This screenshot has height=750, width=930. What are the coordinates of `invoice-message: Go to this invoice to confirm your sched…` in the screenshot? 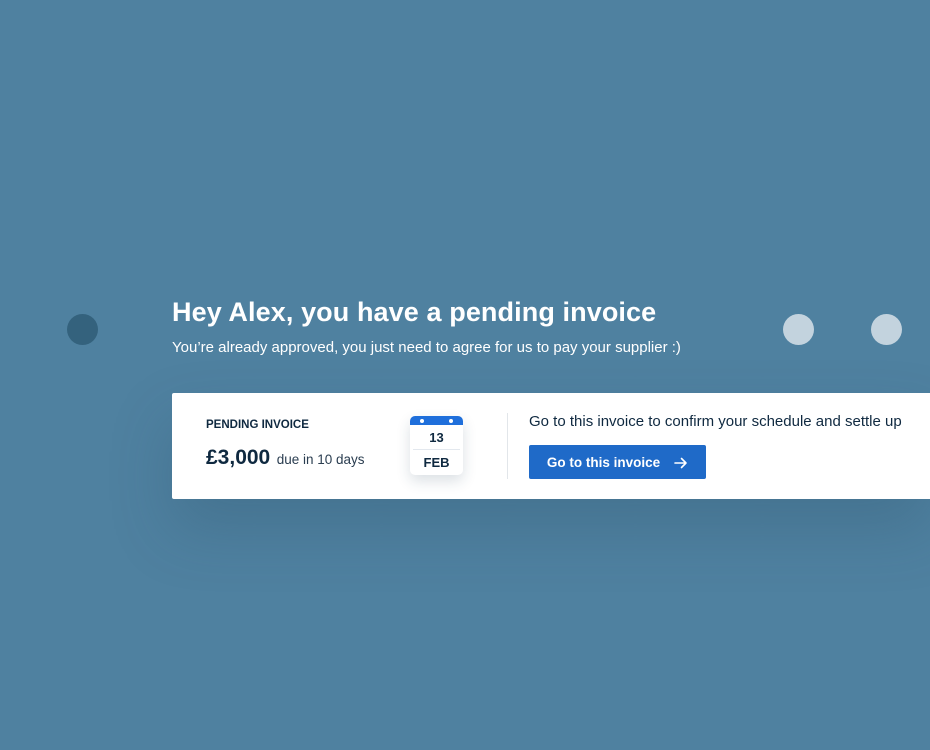 It's located at (715, 421).